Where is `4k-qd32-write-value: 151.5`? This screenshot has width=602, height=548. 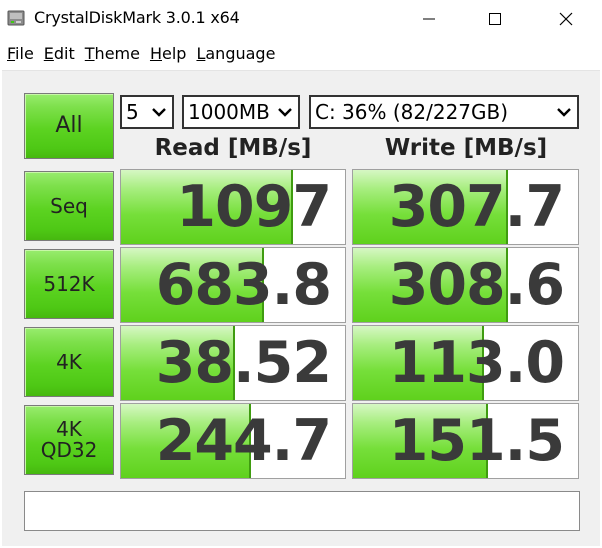
4k-qd32-write-value: 151.5 is located at coordinates (476, 441).